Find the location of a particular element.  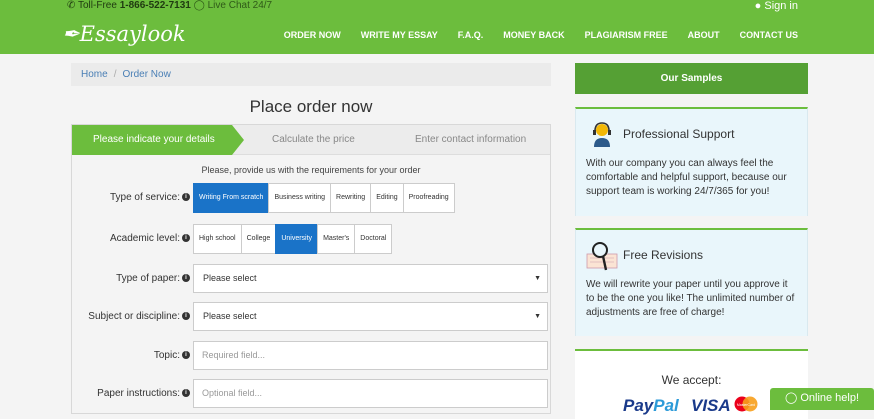

instructions-label-text: Paper instructions: is located at coordinates (138, 393).